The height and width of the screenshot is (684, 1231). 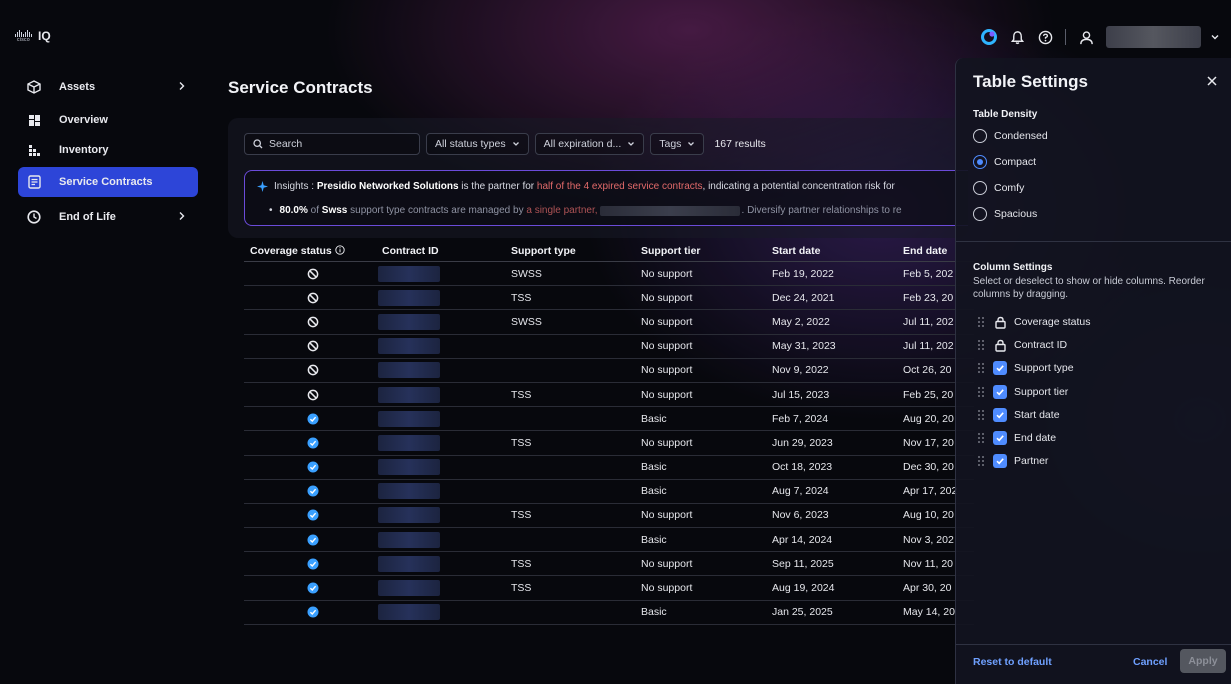 I want to click on cancel-button: Cancel, so click(x=1150, y=662).